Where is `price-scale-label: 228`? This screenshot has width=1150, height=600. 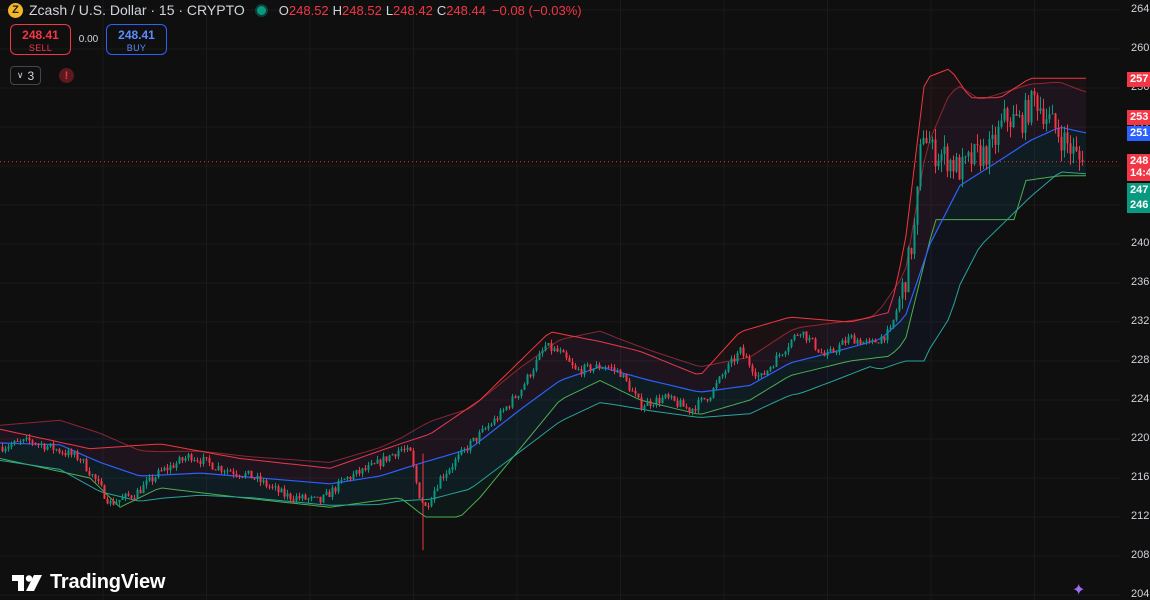 price-scale-label: 228 is located at coordinates (1140, 360).